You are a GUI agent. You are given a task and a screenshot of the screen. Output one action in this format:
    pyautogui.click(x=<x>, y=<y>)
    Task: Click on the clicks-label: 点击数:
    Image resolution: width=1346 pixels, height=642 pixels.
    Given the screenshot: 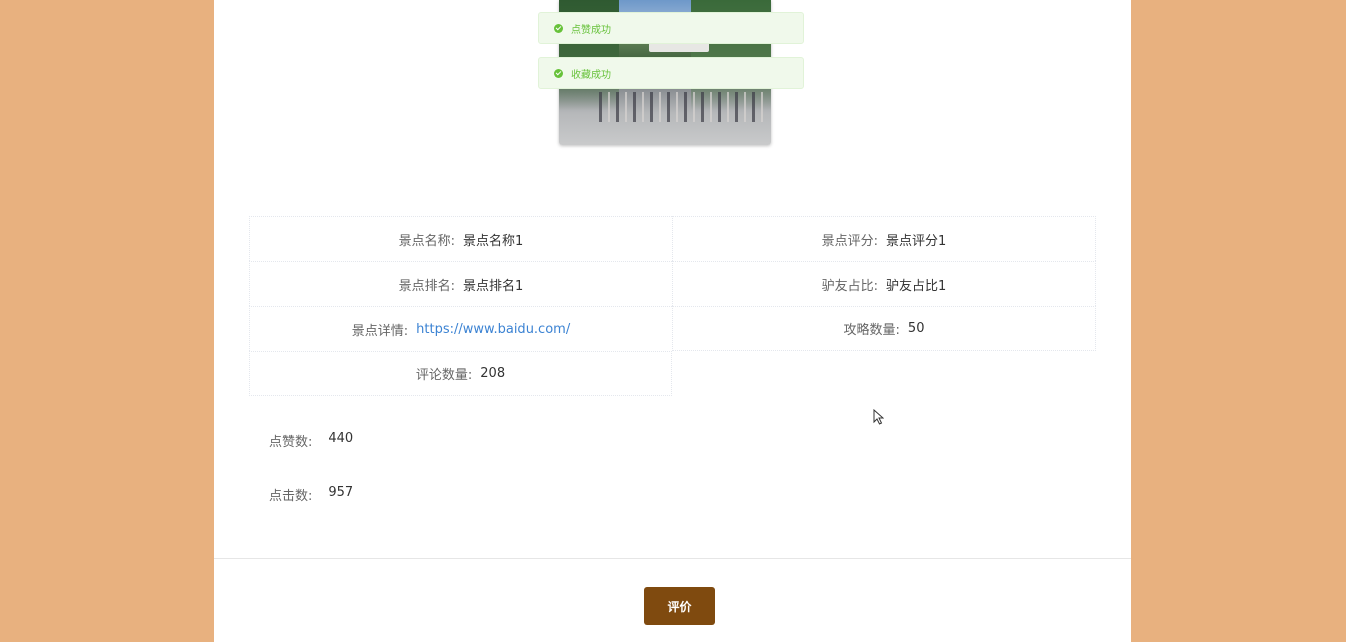 What is the action you would take?
    pyautogui.click(x=291, y=496)
    